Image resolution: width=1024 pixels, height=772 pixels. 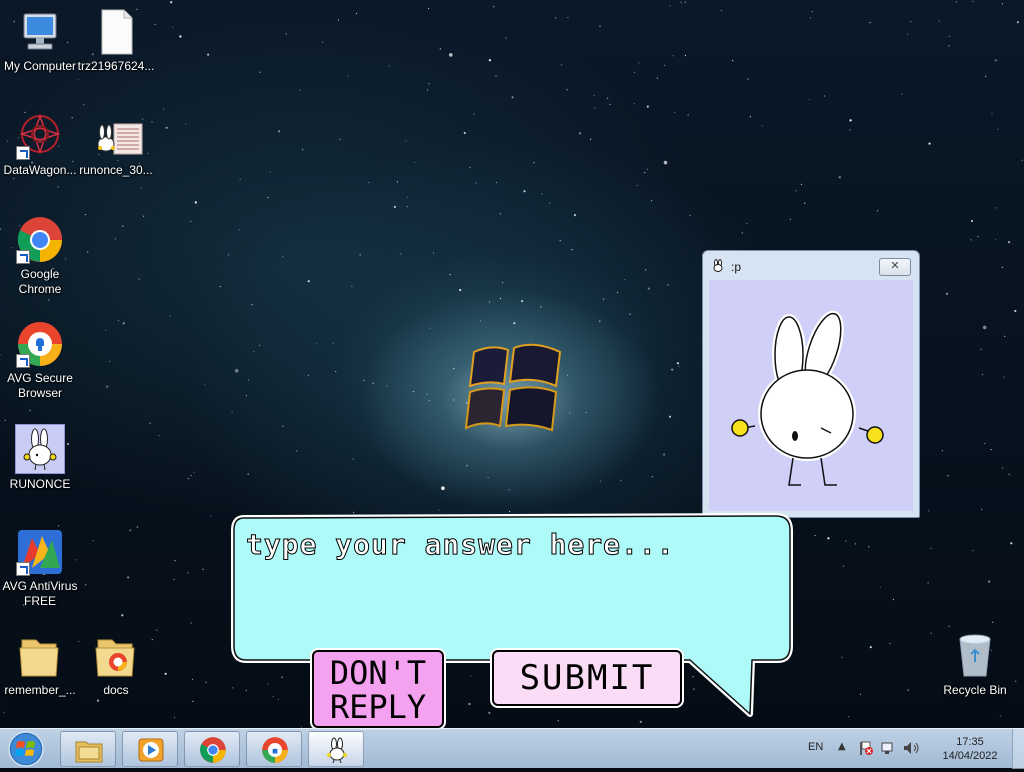 I want to click on bunny-window-titlebar: :p ✕, so click(x=811, y=265).